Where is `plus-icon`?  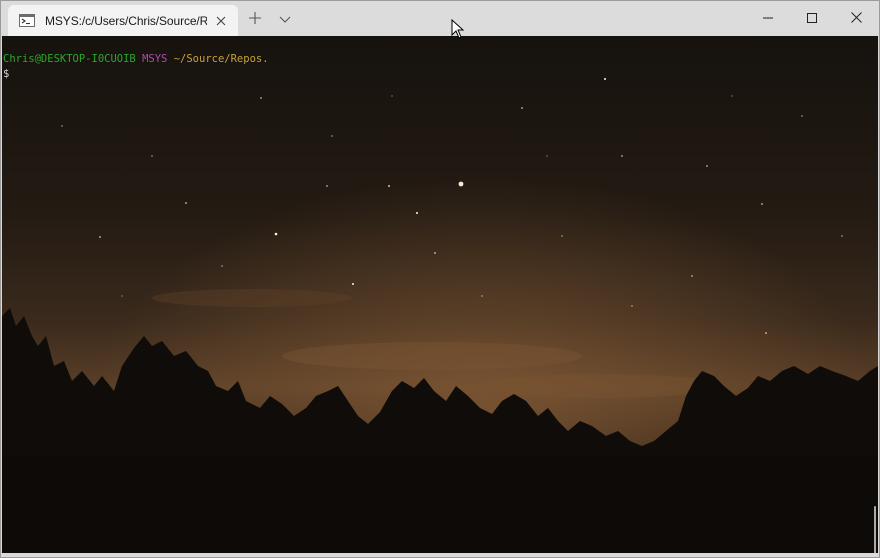
plus-icon is located at coordinates (255, 20).